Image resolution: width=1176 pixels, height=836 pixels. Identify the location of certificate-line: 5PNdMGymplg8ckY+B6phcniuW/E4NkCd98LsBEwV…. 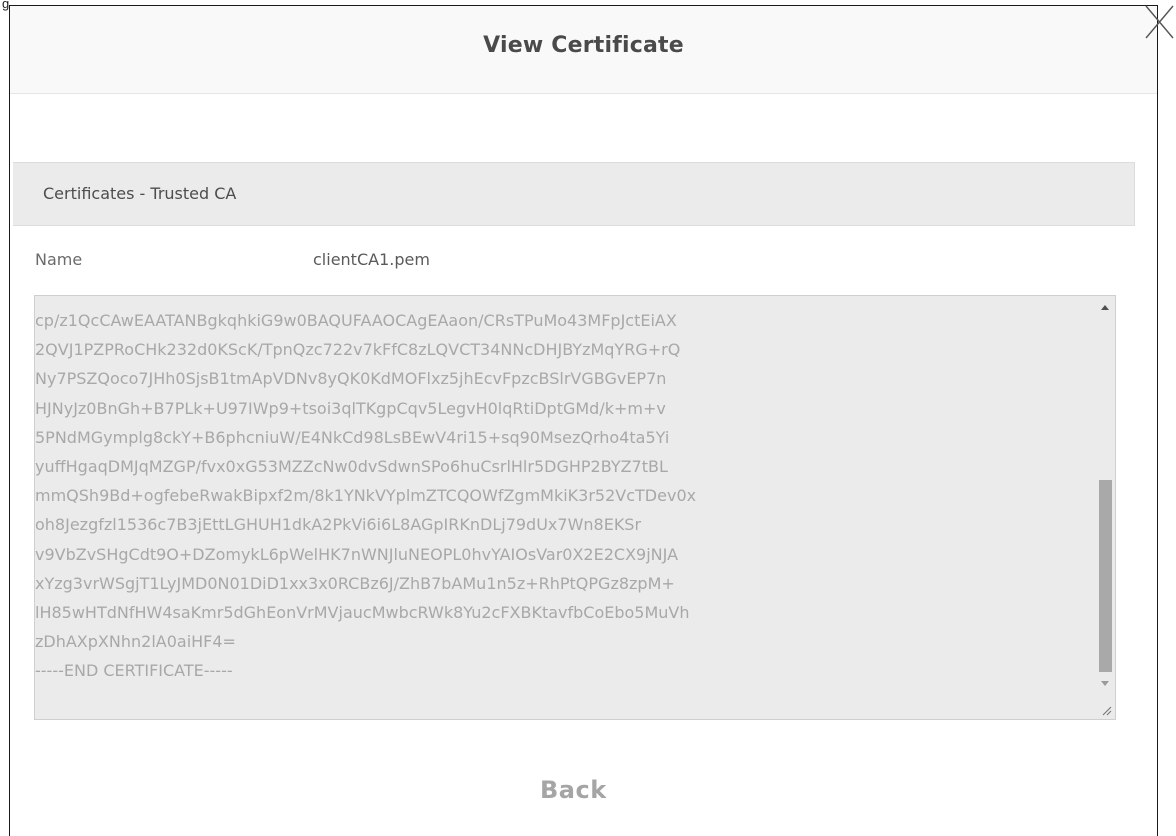
(352, 437).